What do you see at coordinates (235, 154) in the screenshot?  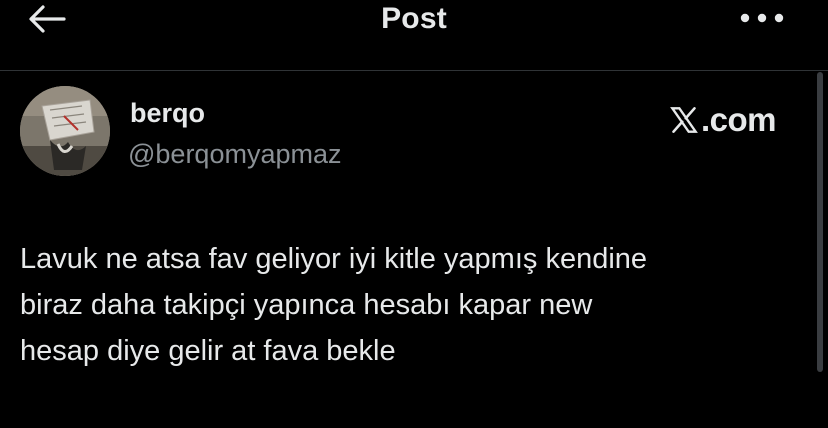 I see `author-handle: @berqomyapmaz` at bounding box center [235, 154].